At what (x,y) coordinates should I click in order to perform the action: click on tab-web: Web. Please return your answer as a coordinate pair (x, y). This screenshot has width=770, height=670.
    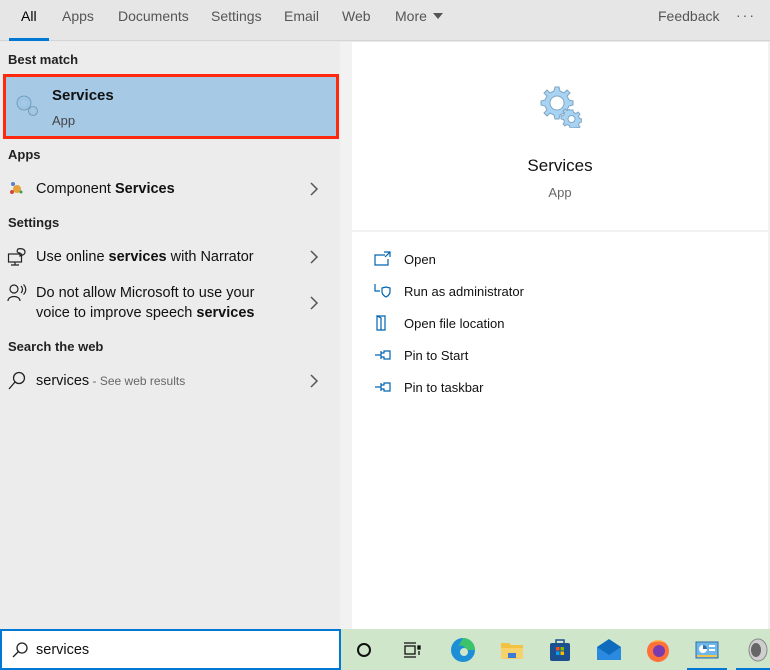
    Looking at the image, I should click on (356, 20).